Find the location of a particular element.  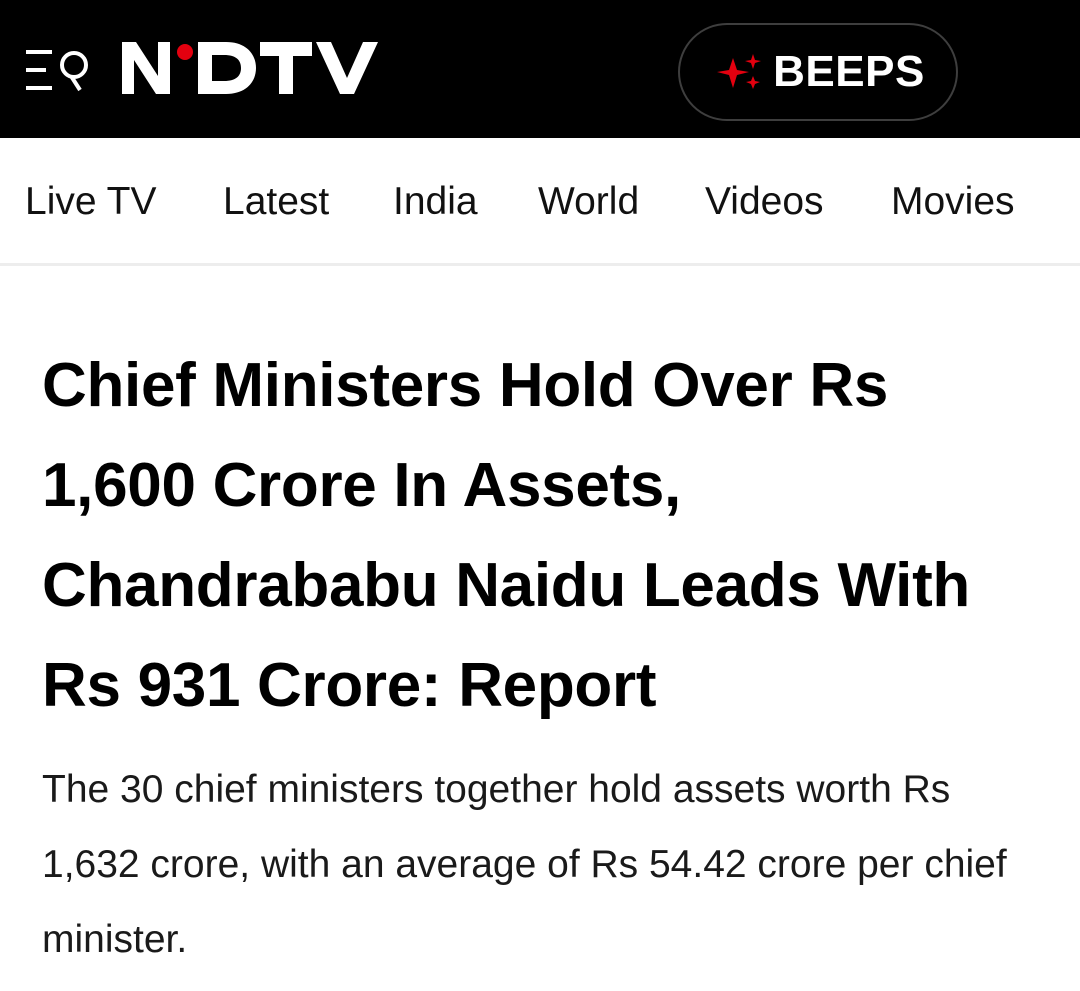

beeps-label: BEEPS is located at coordinates (849, 71).